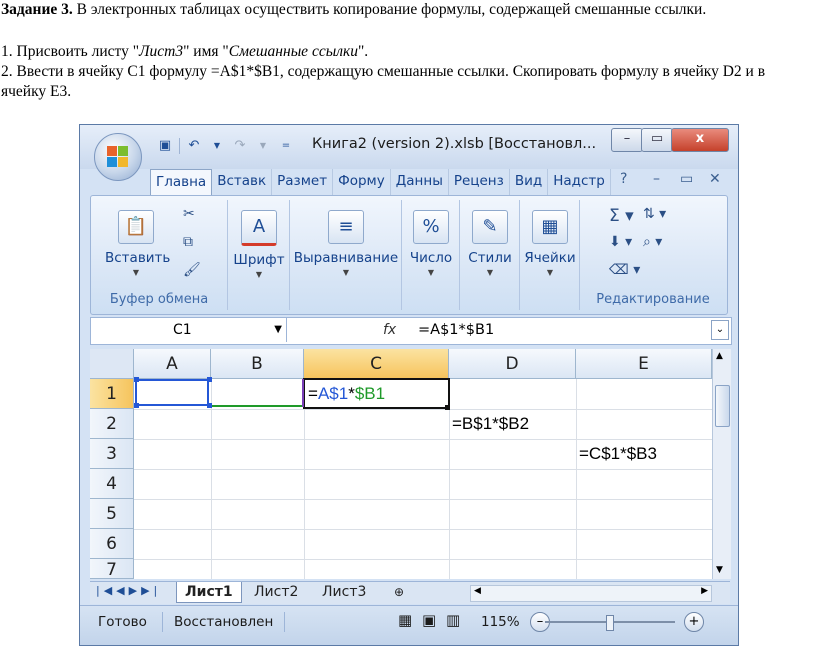 The image size is (816, 646). I want to click on office-button, so click(118, 157).